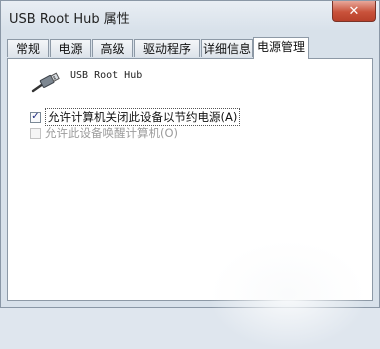  I want to click on tab-details: 详细信息, so click(227, 48).